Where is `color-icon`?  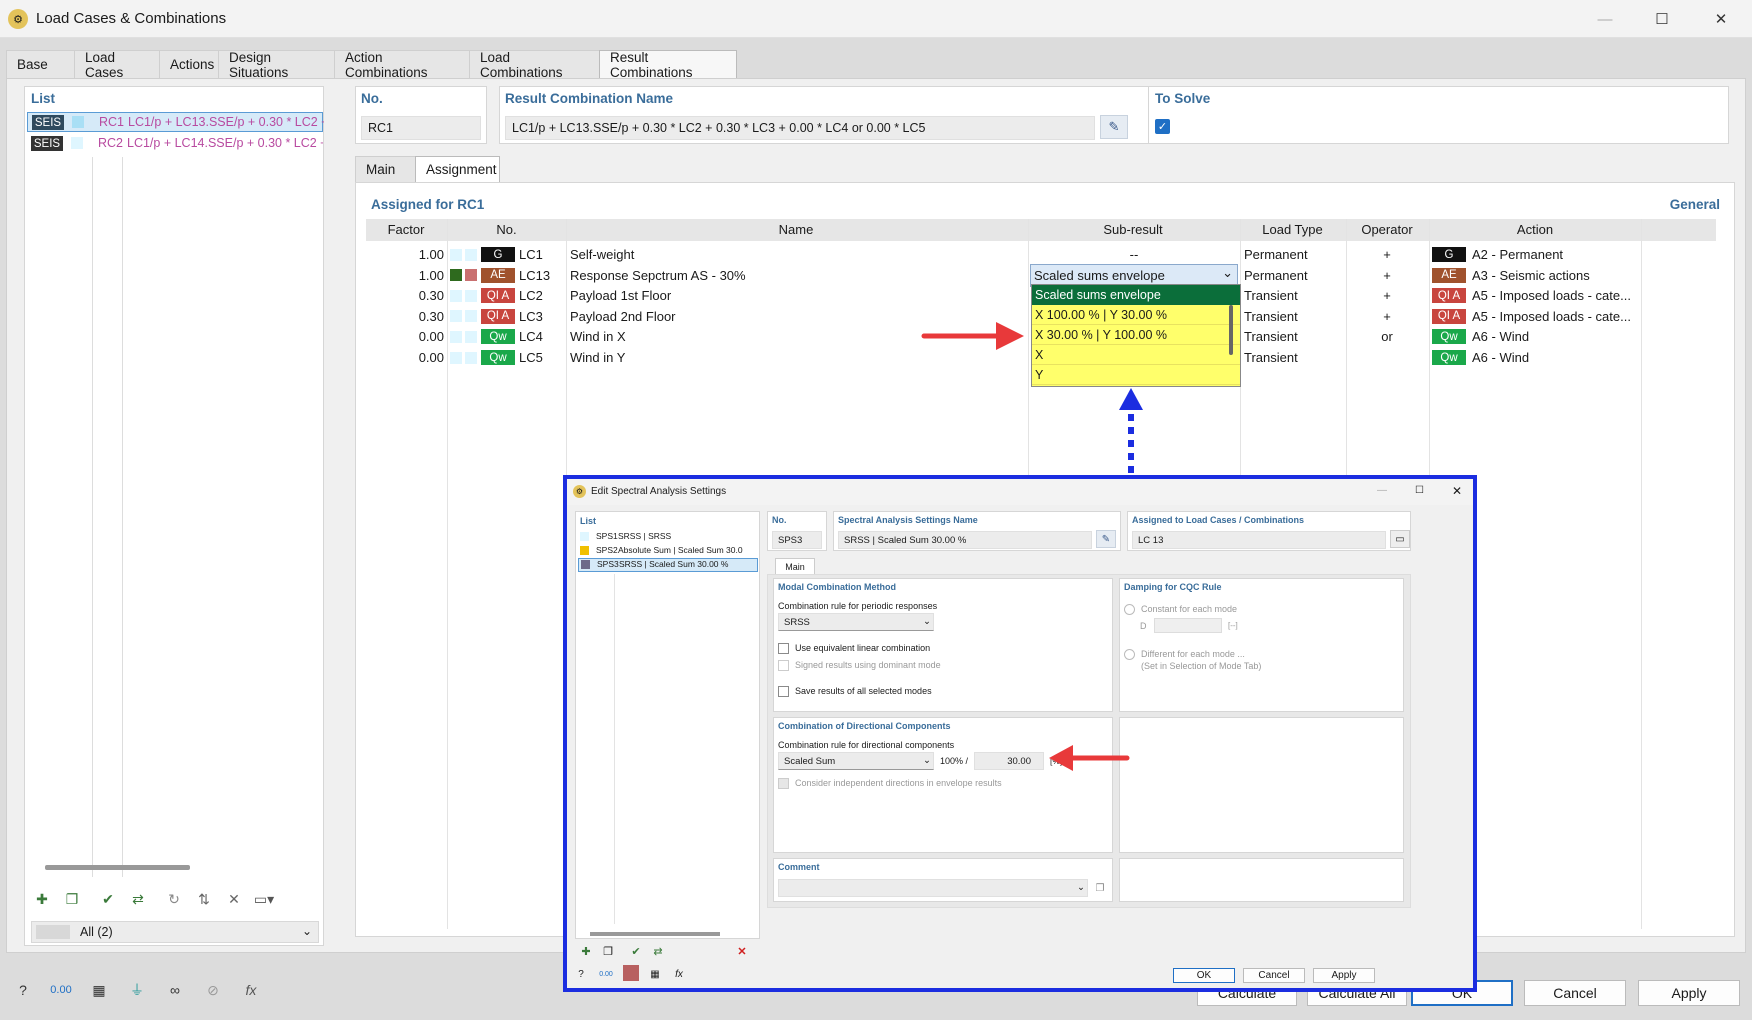 color-icon is located at coordinates (631, 973).